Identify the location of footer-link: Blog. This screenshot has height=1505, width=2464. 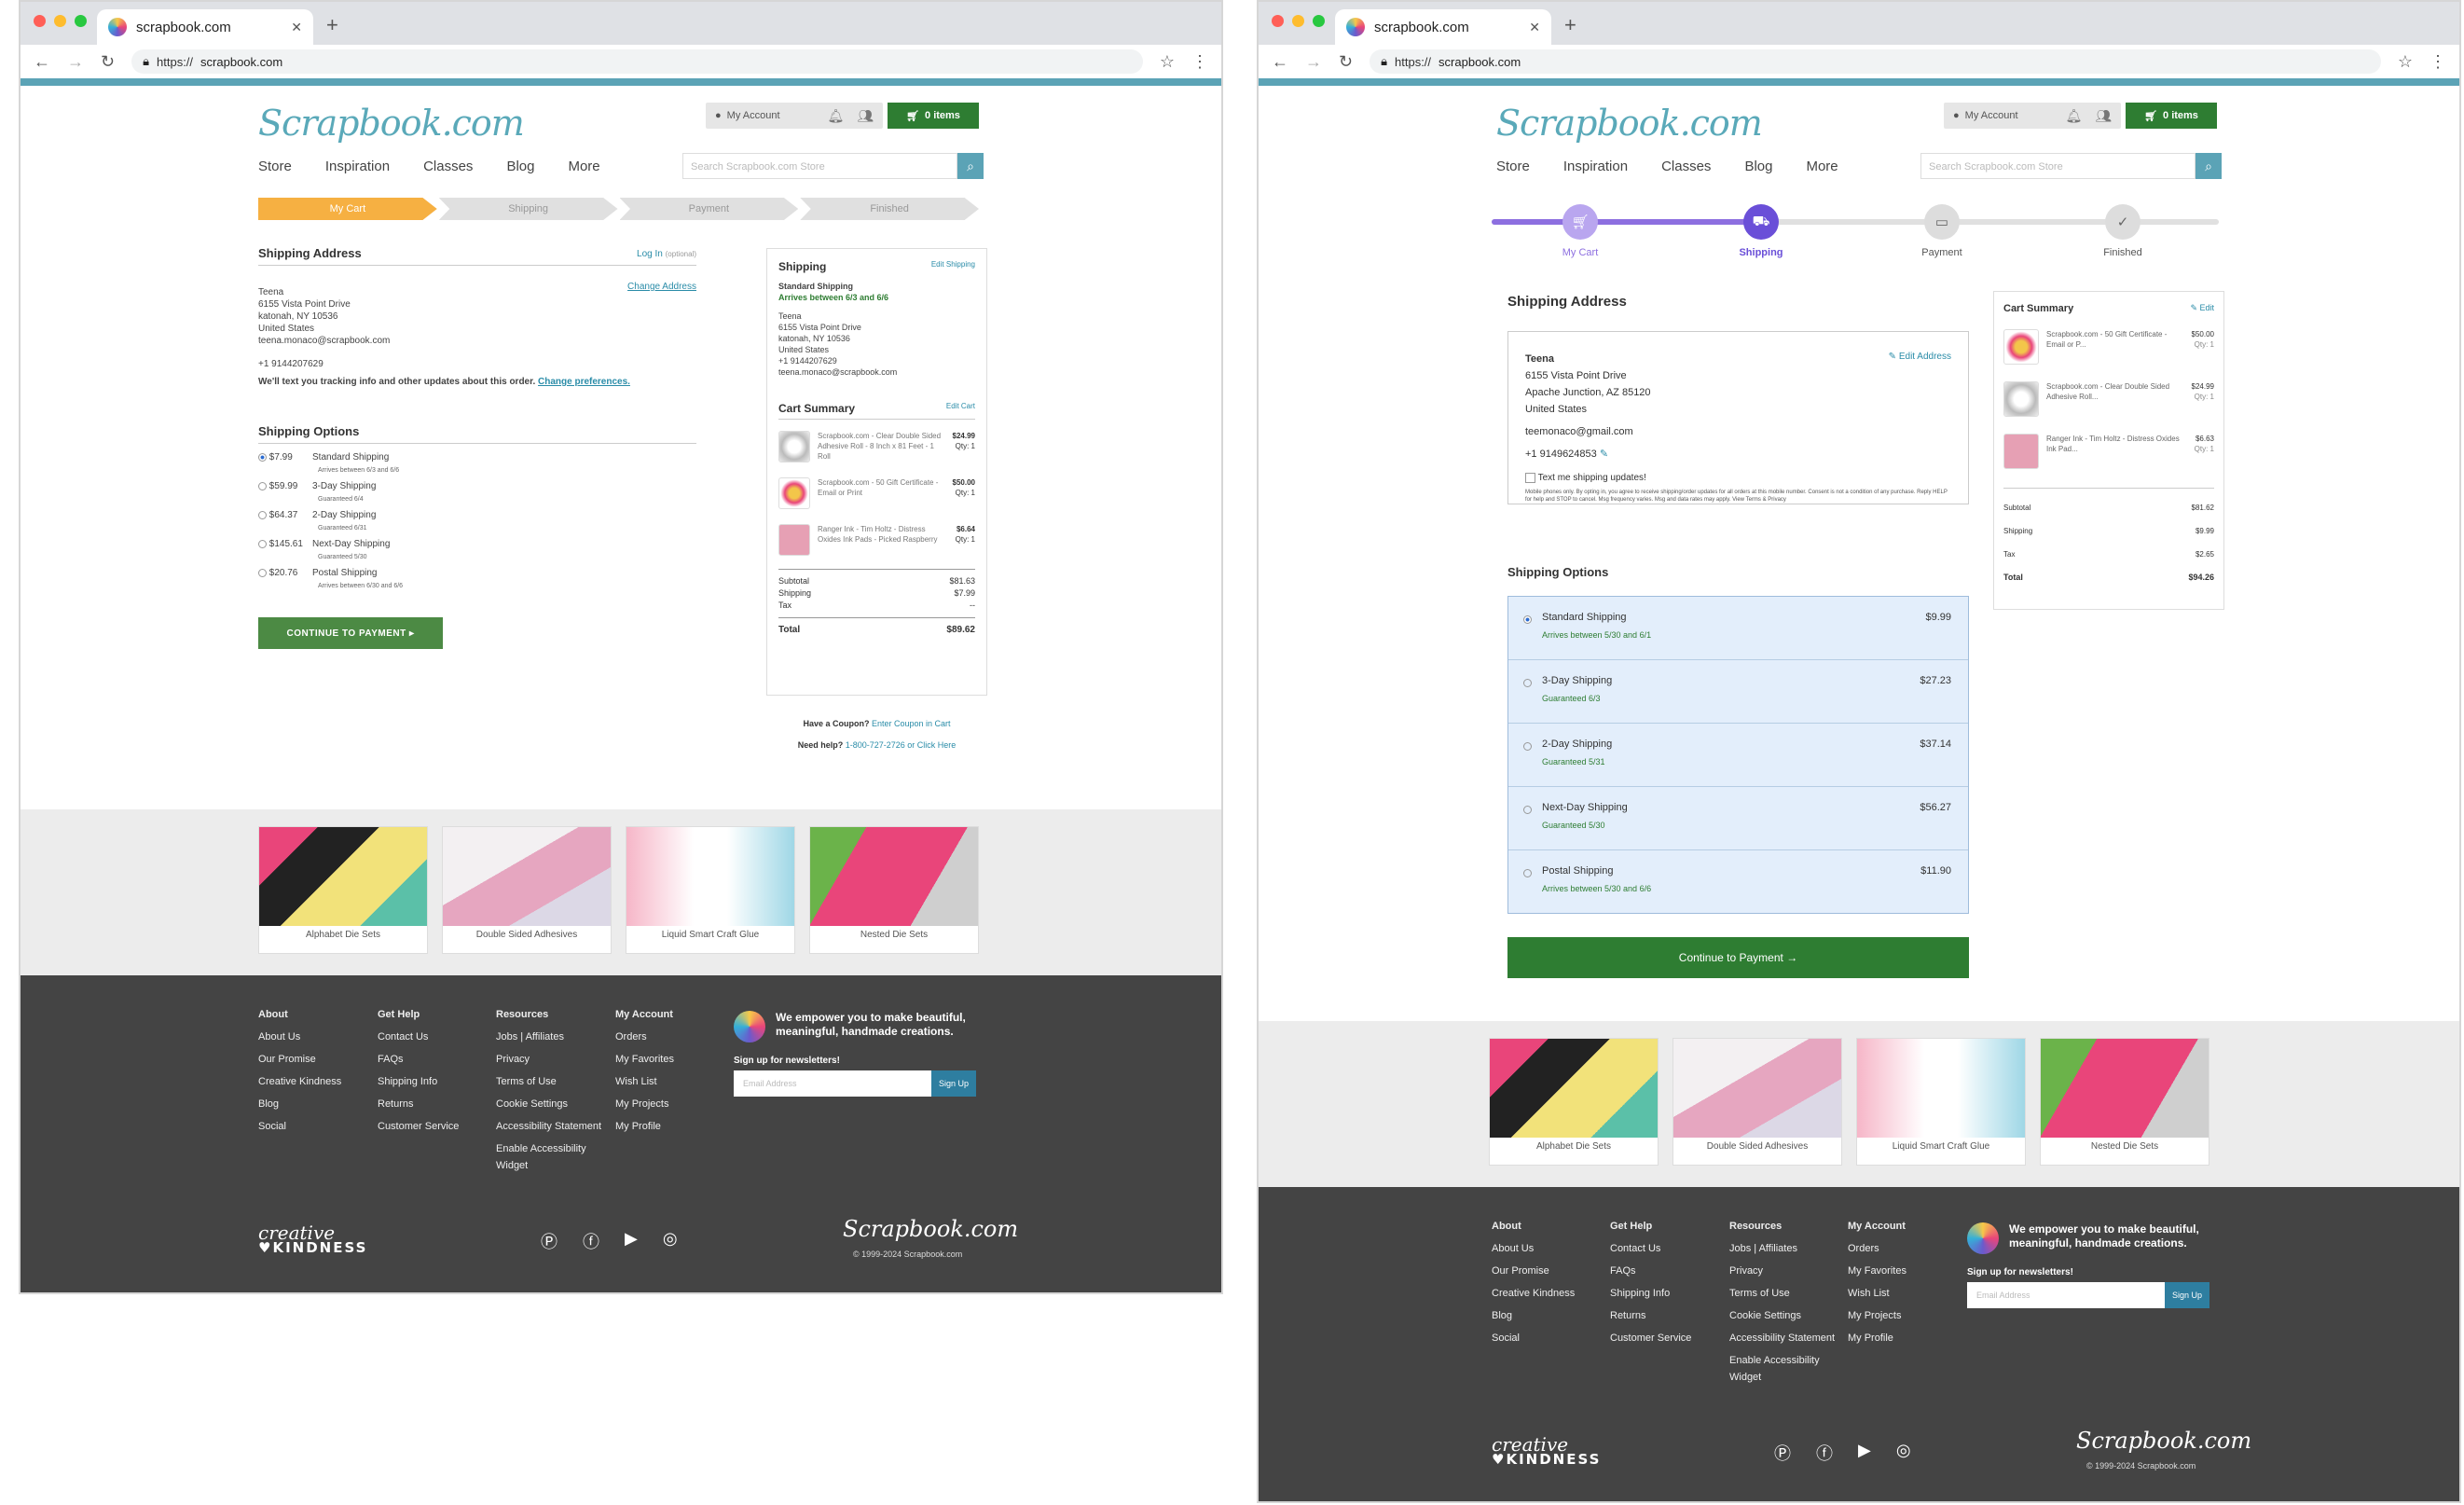
(1533, 1315).